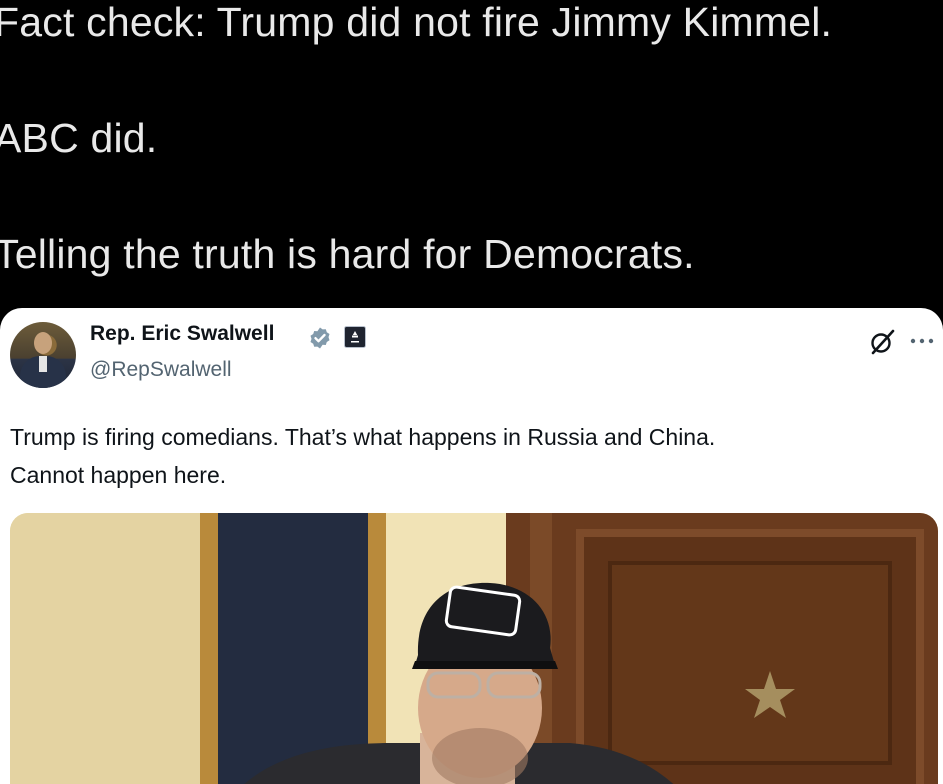 This screenshot has height=784, width=943. I want to click on author-name: Rep. Eric Swalwell, so click(182, 334).